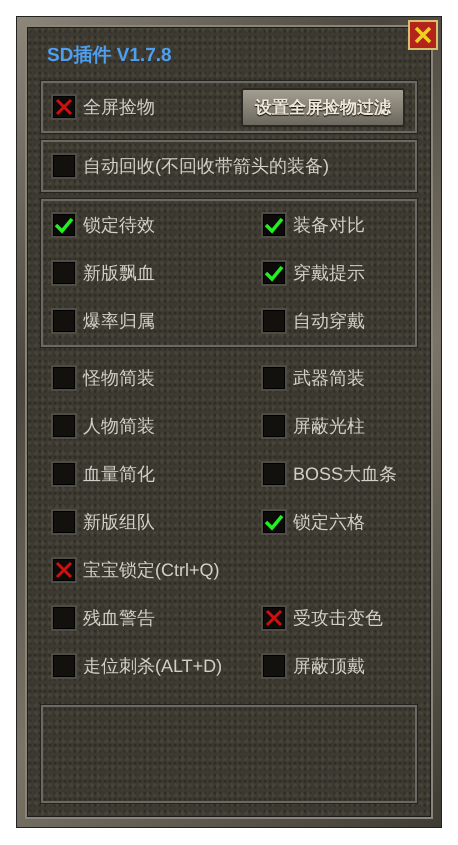 This screenshot has width=458, height=845. I want to click on checkbox-label: 武器简装, so click(329, 378).